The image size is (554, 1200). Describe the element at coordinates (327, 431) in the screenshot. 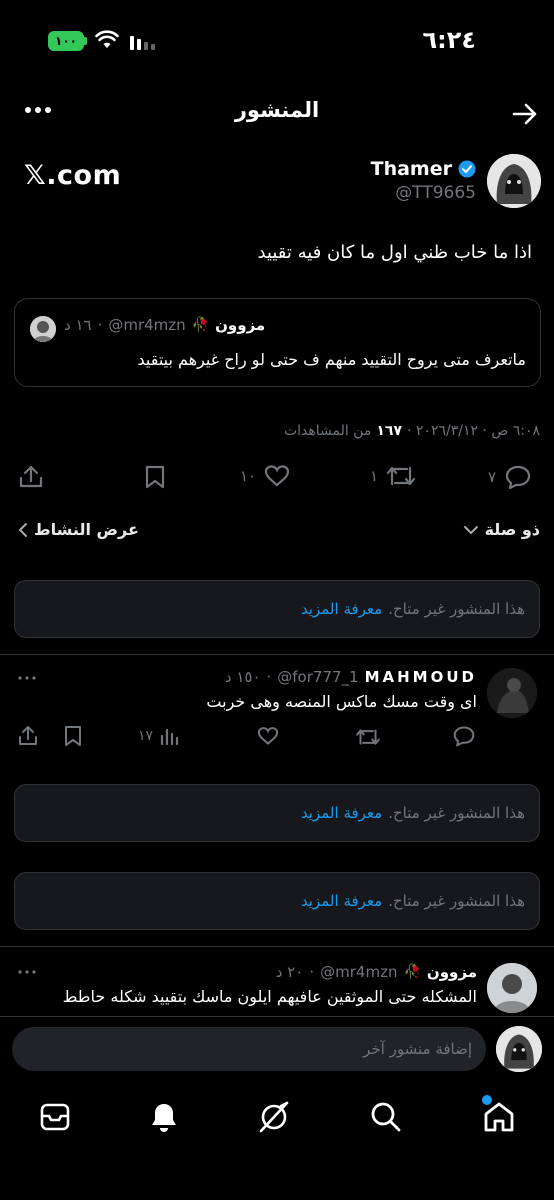

I see `views-label: من المشاهدات` at that location.